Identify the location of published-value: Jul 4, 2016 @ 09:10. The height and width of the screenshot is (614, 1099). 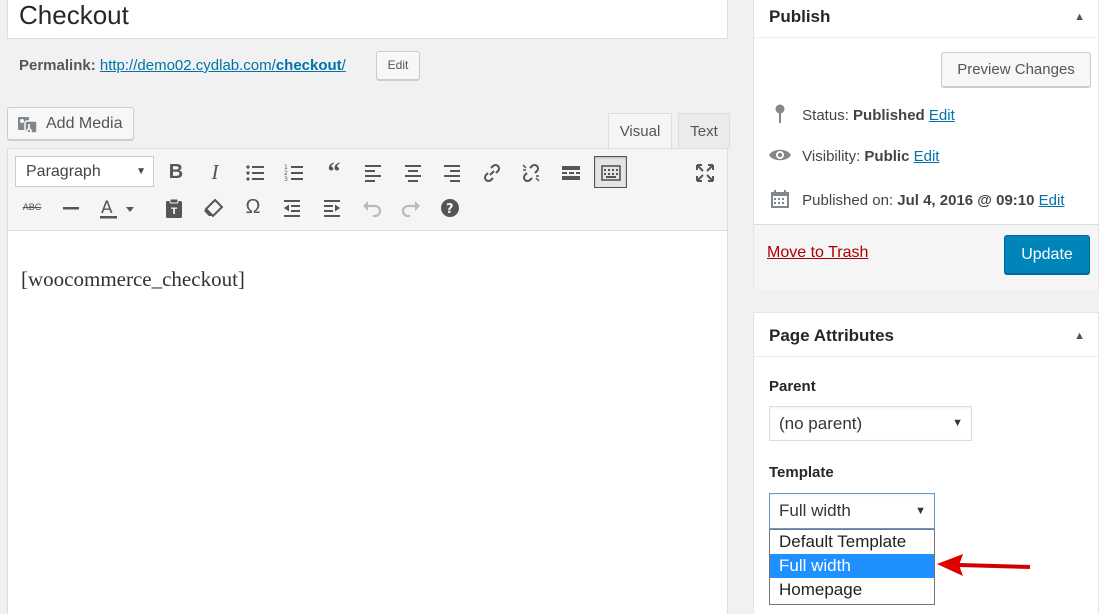
(966, 200).